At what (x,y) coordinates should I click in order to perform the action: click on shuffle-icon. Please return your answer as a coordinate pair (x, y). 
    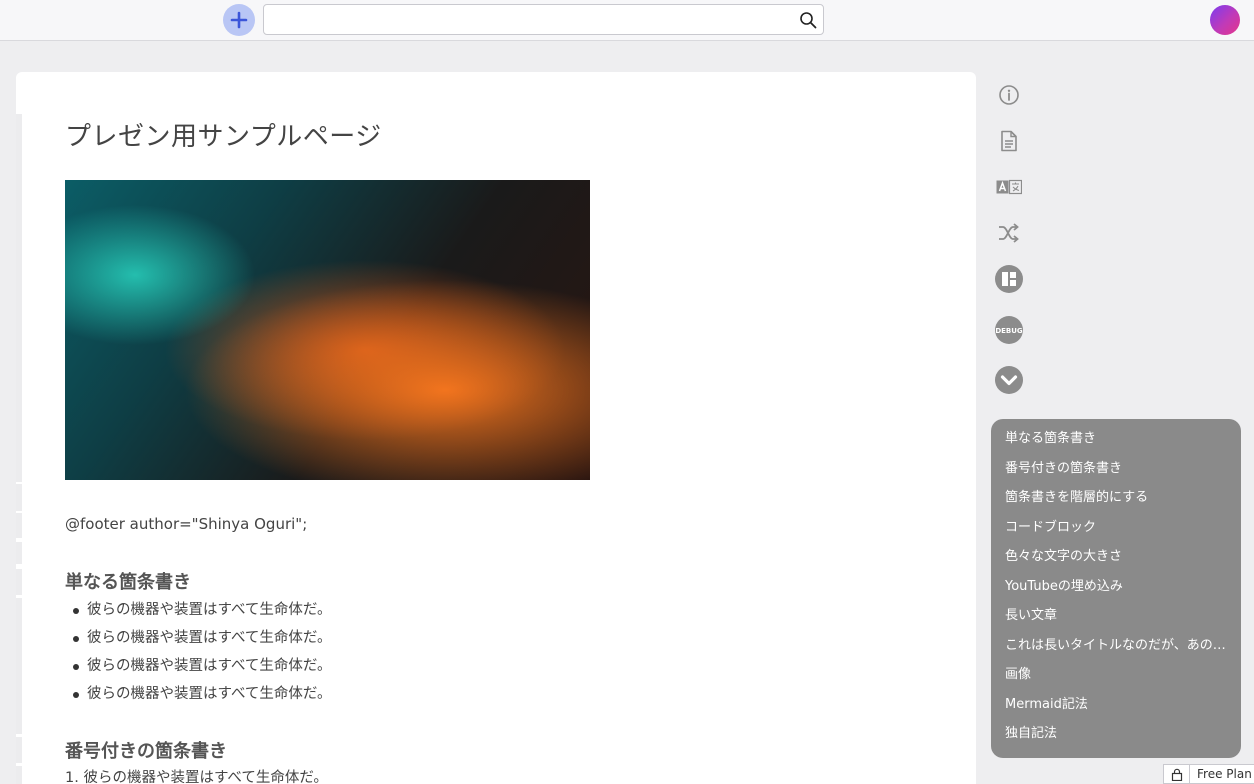
    Looking at the image, I should click on (1009, 233).